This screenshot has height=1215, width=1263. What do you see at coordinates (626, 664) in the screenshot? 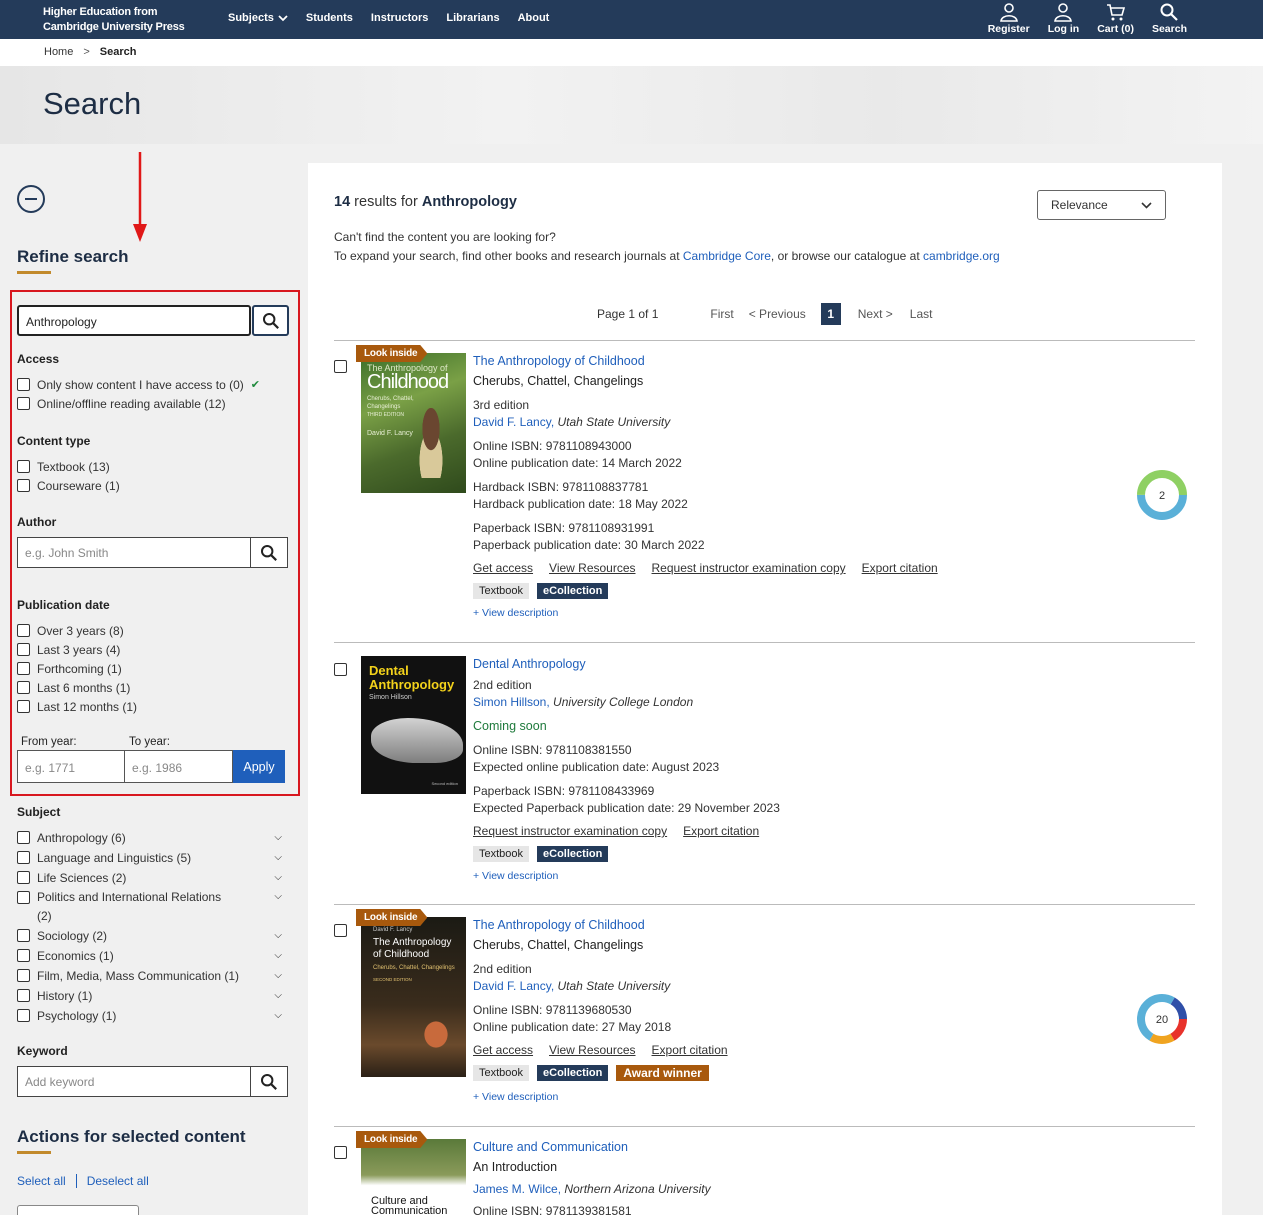
I see `result-title: Dental Anthropology` at bounding box center [626, 664].